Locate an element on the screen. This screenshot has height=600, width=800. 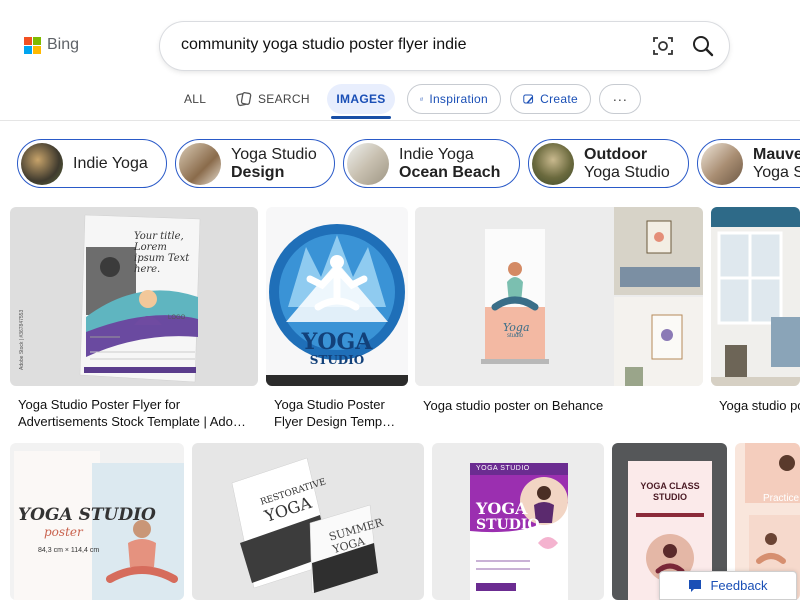
related-chip-indie-yoga-ocean-beach: Indie Yoga Ocean Beach is located at coordinates (431, 163).